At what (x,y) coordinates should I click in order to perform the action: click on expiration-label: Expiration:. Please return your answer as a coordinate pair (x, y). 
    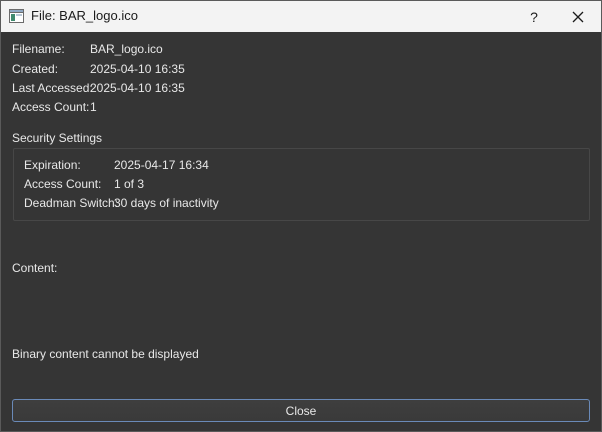
    Looking at the image, I should click on (52, 165).